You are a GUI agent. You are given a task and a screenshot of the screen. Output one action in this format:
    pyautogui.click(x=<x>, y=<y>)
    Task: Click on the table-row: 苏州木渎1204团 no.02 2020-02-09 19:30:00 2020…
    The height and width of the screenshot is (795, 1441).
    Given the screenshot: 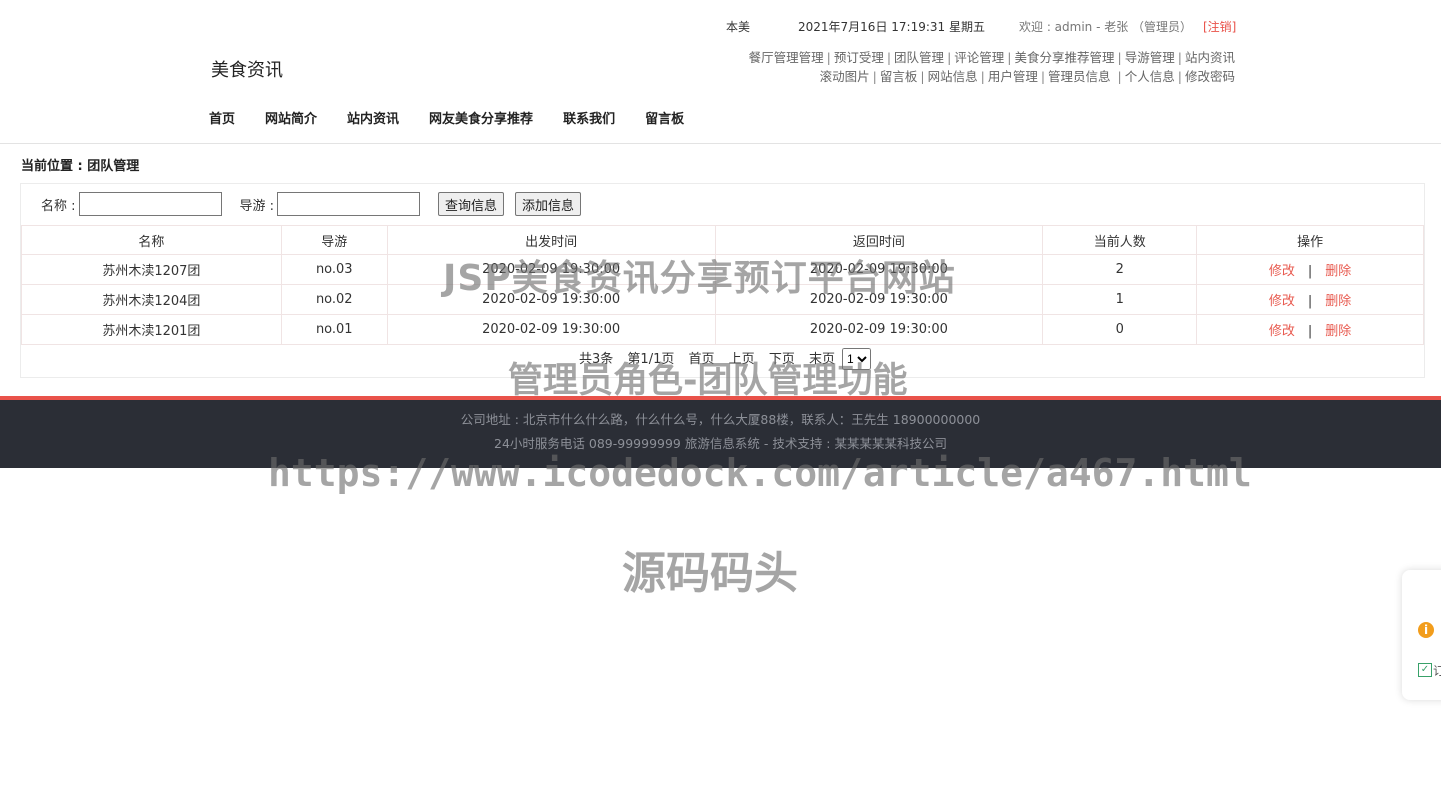 What is the action you would take?
    pyautogui.click(x=722, y=299)
    